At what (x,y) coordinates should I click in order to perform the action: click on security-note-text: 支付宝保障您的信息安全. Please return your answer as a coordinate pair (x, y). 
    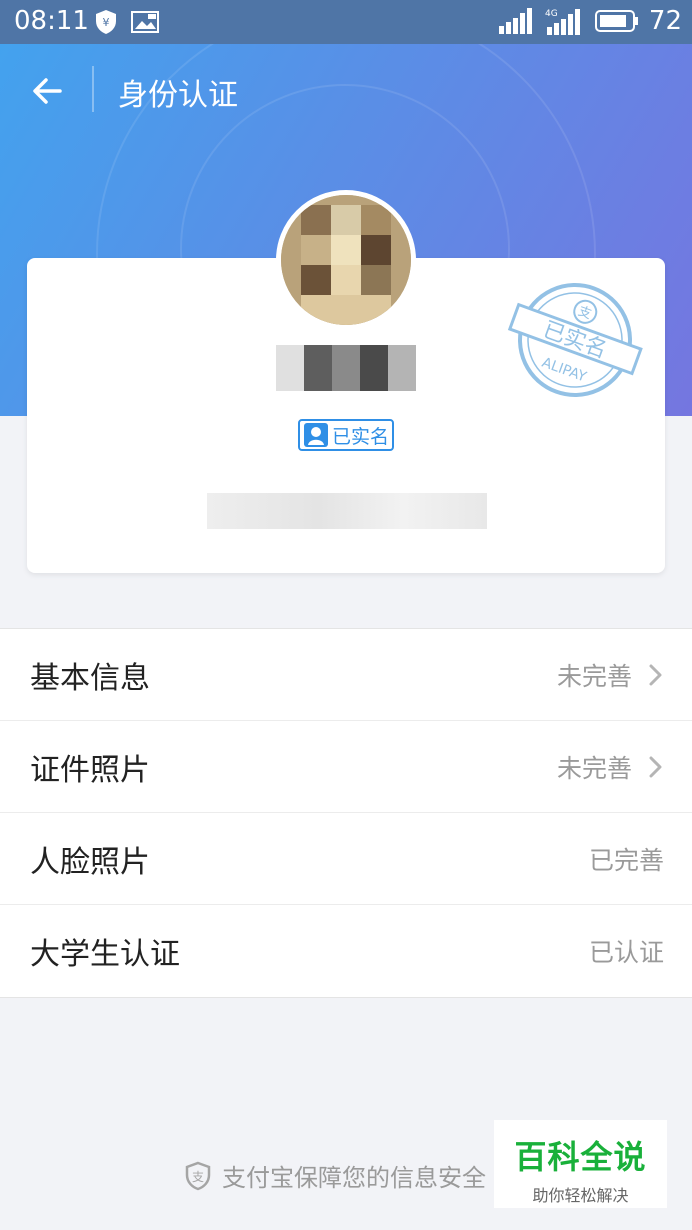
    Looking at the image, I should click on (354, 1178).